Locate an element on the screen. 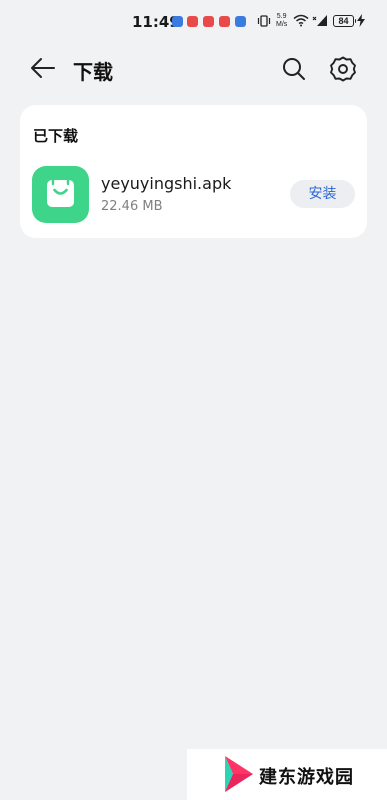 This screenshot has height=800, width=387. signal-icon is located at coordinates (320, 22).